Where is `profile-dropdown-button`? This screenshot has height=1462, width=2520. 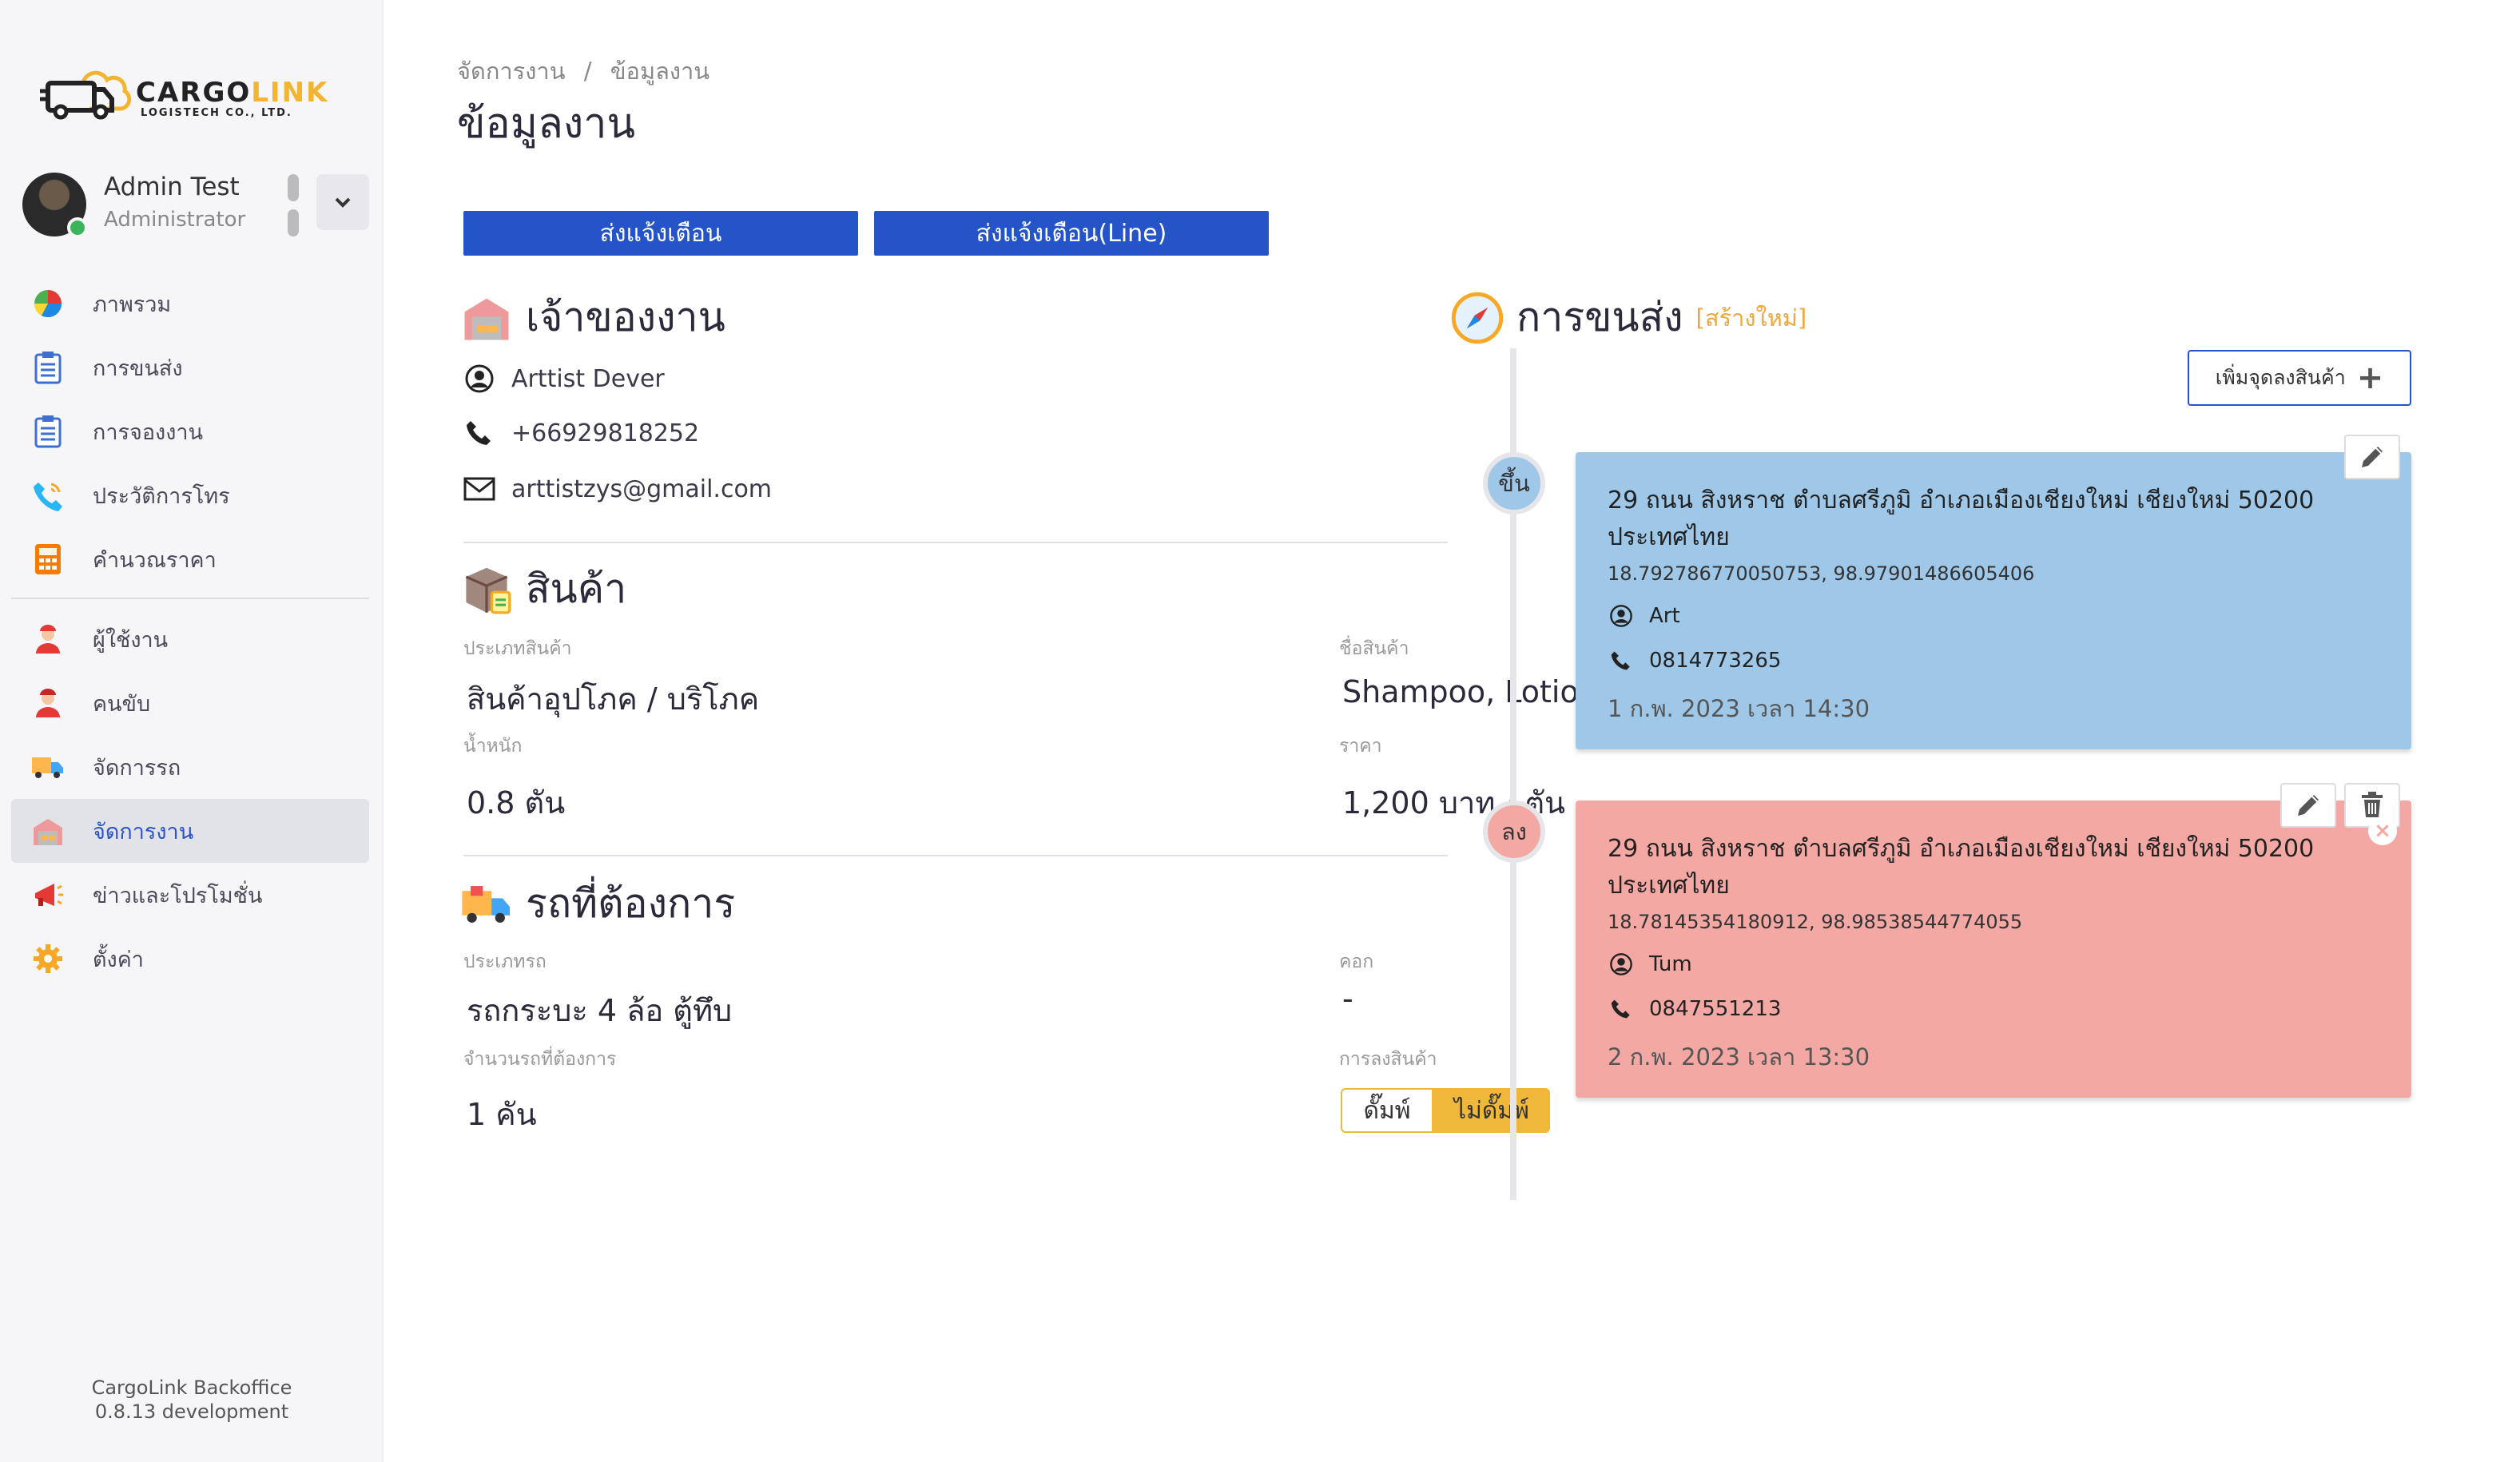
profile-dropdown-button is located at coordinates (342, 202).